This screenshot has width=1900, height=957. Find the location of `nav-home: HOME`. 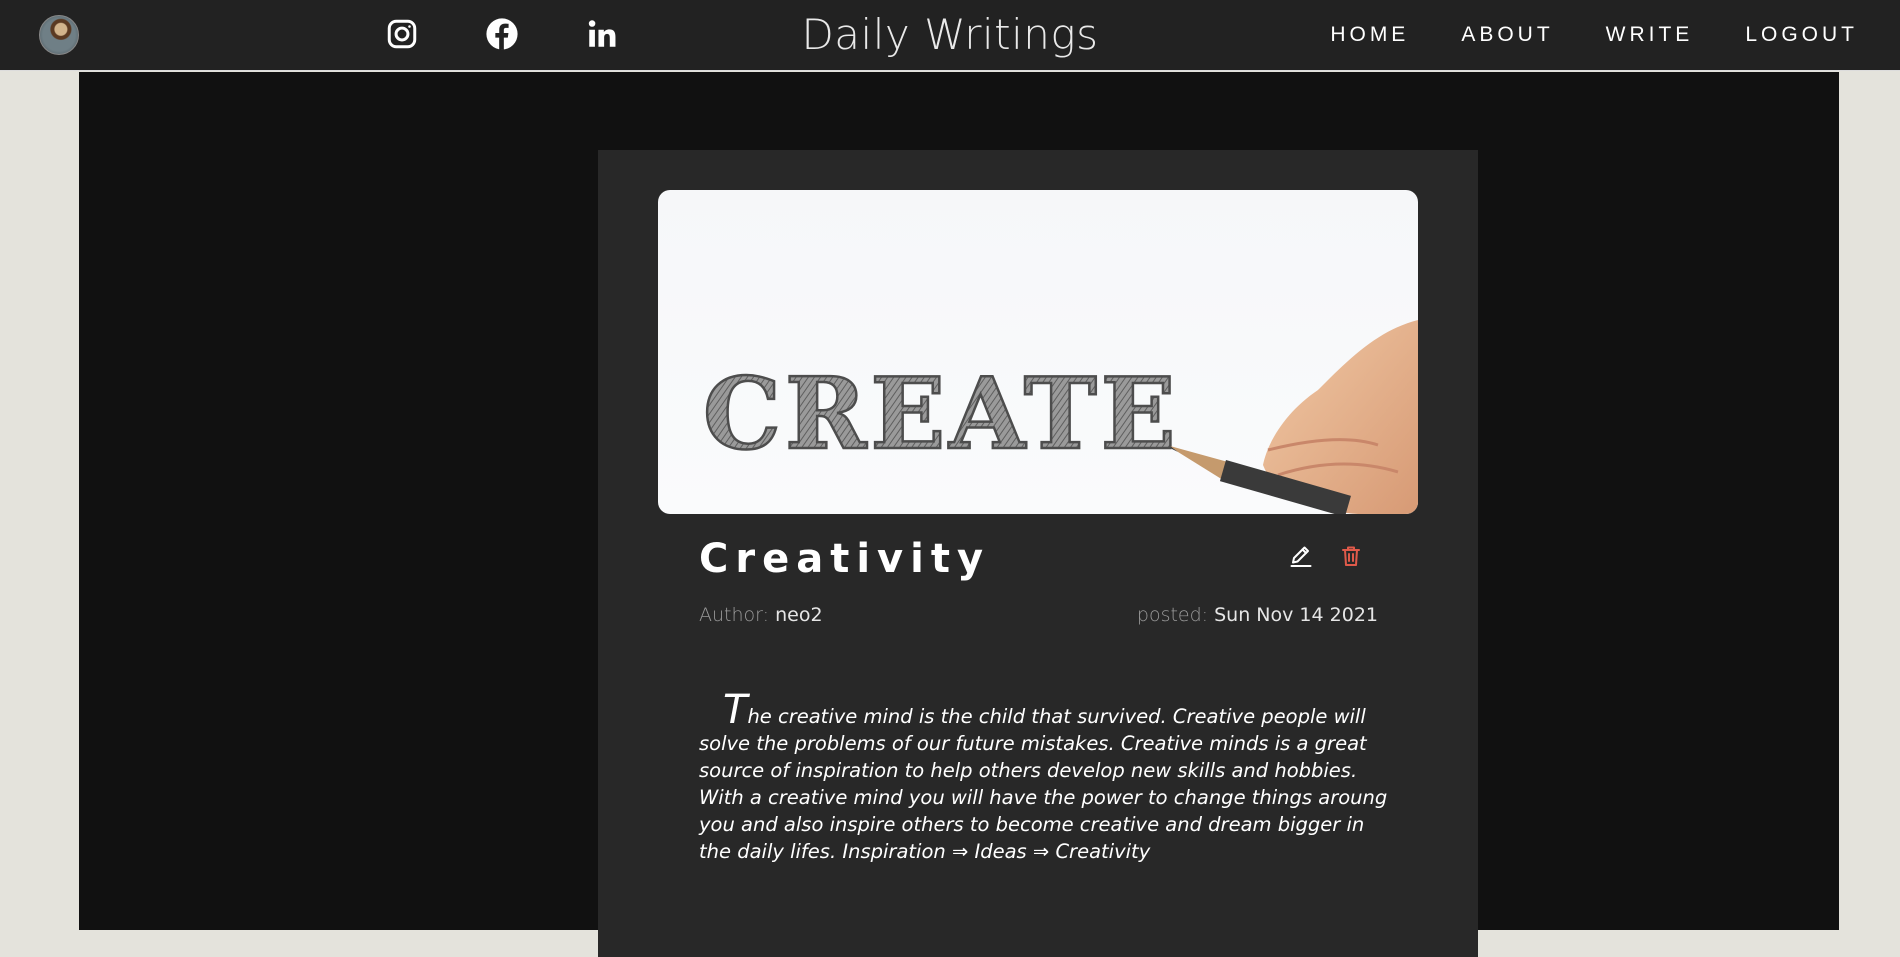

nav-home: HOME is located at coordinates (1369, 35).